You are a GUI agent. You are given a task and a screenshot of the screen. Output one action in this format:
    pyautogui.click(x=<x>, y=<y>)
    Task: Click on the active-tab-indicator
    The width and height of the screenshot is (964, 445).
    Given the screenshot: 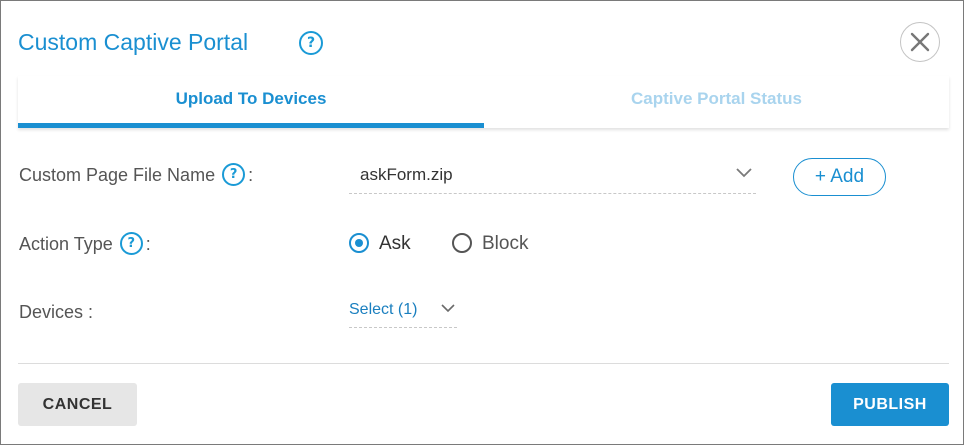 What is the action you would take?
    pyautogui.click(x=251, y=125)
    